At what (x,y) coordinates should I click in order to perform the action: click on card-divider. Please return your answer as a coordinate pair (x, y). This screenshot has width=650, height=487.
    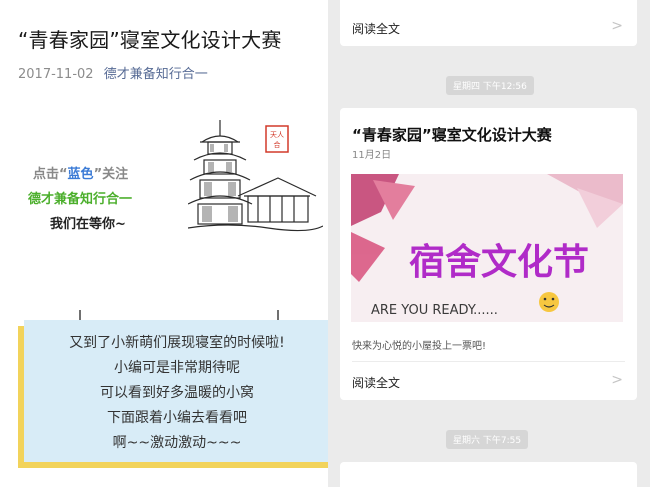
    Looking at the image, I should click on (488, 361).